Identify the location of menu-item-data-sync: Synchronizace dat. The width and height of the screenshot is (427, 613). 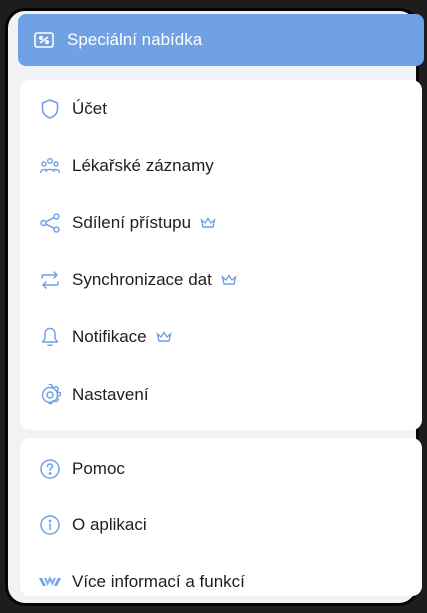
(221, 280).